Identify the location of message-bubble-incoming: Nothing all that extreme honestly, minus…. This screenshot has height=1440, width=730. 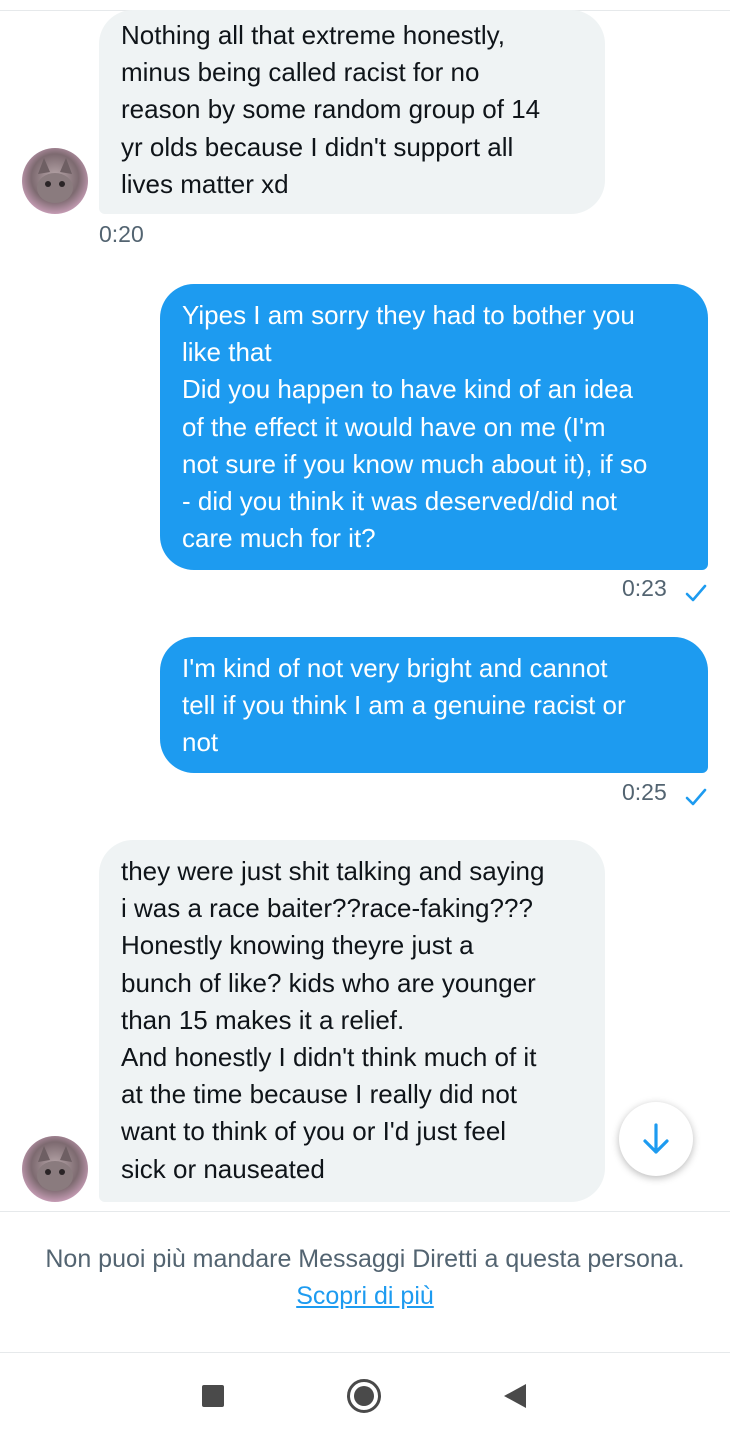
(352, 112).